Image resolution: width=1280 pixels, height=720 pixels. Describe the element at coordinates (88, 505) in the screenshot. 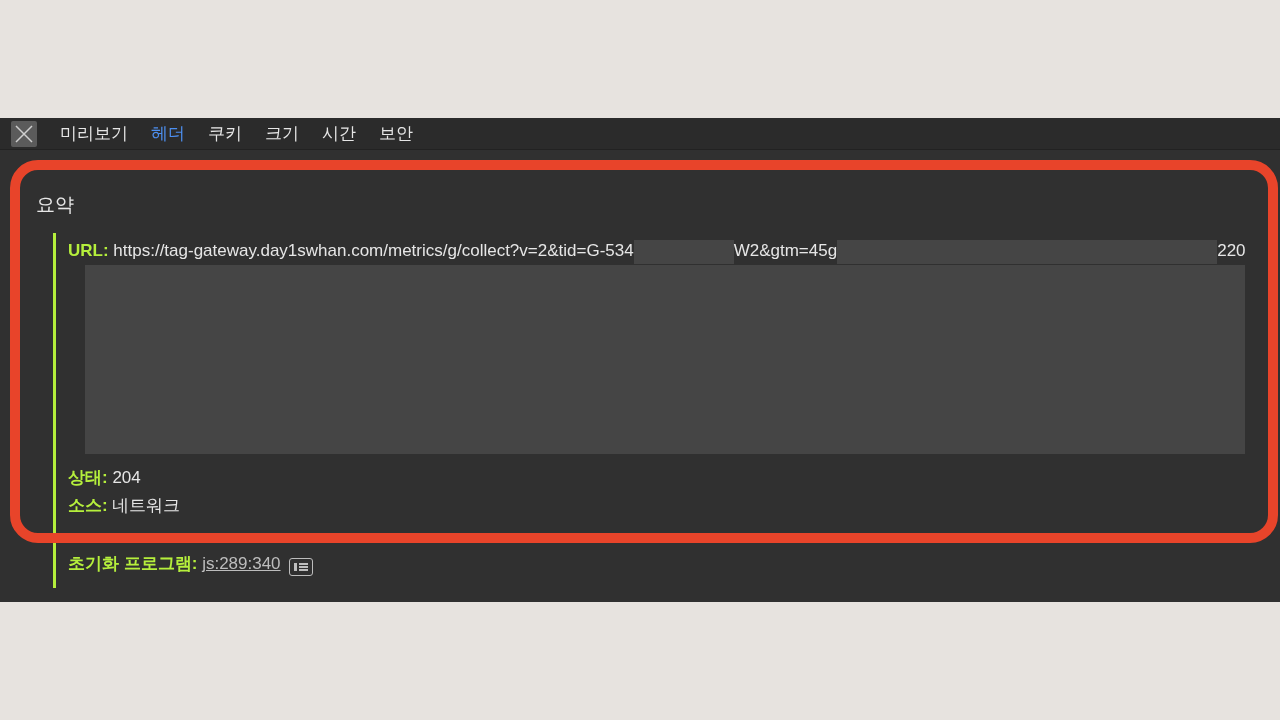

I see `field-label: 소스:` at that location.